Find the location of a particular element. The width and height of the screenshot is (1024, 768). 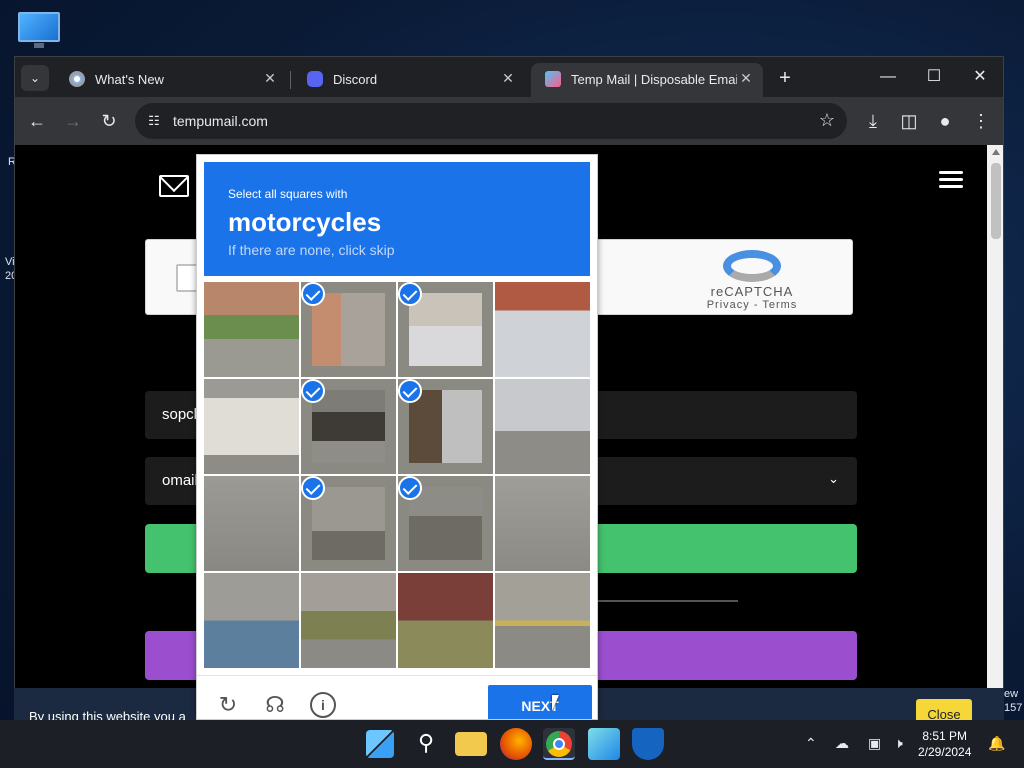

tab-temp-mail: Temp Mail | Disposable Email Ad ✕ is located at coordinates (647, 80).